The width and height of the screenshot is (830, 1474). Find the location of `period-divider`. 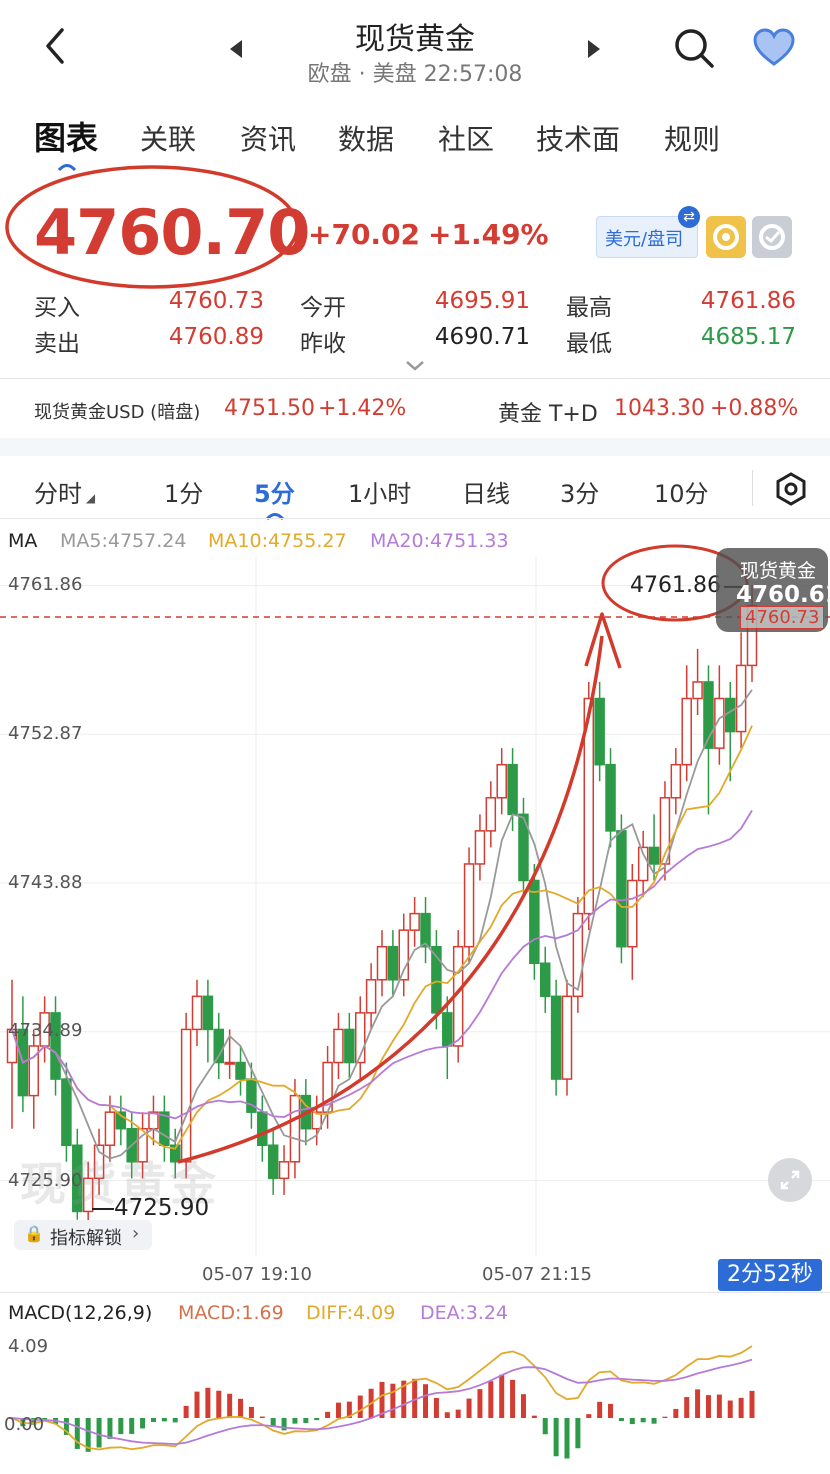

period-divider is located at coordinates (752, 488).